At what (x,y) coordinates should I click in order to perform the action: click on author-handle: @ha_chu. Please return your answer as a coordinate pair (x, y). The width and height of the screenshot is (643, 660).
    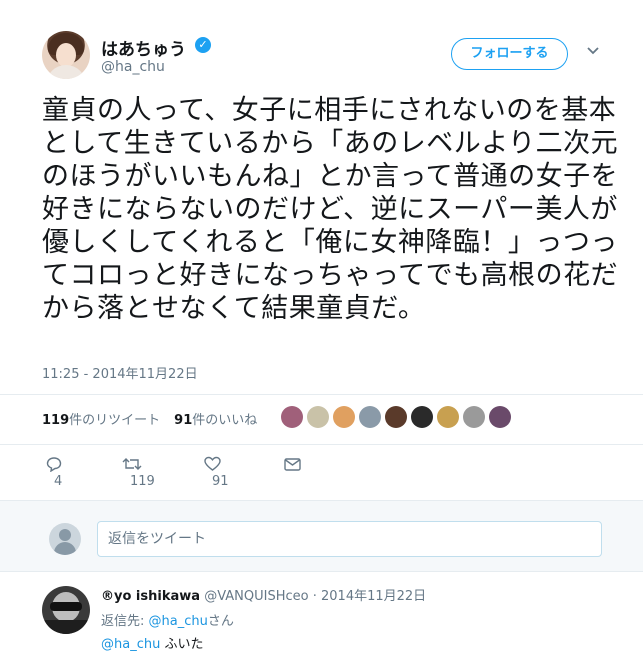
    Looking at the image, I should click on (133, 67).